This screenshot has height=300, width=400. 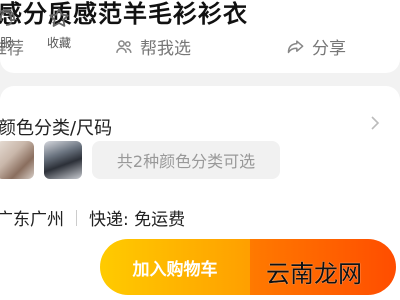 I want to click on favorite-label: 收藏, so click(x=59, y=43).